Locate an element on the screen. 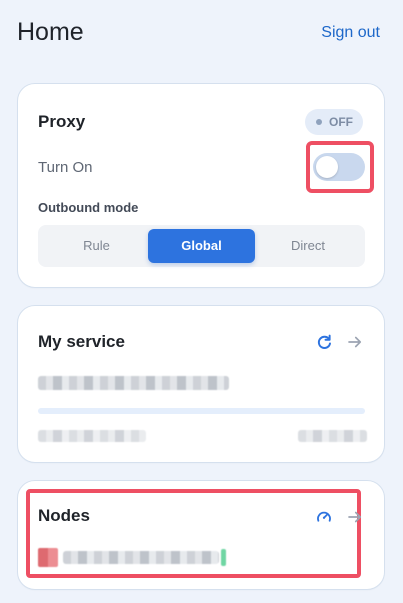  sign-out-button: Sign out is located at coordinates (350, 33).